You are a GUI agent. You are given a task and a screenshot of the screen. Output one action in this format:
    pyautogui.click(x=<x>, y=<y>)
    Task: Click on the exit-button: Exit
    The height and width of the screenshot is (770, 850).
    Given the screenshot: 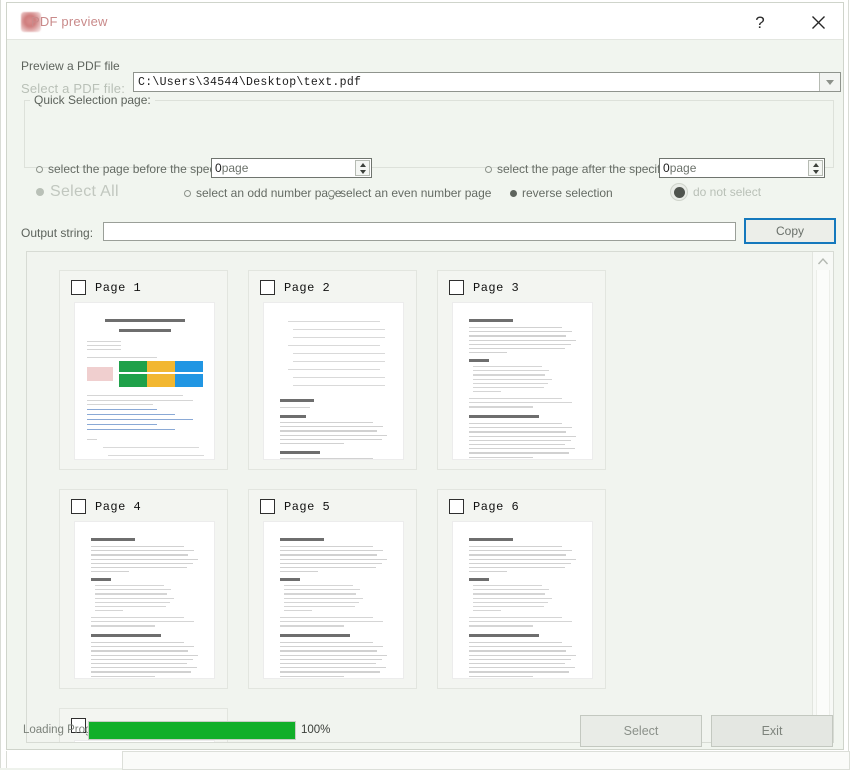 What is the action you would take?
    pyautogui.click(x=772, y=731)
    